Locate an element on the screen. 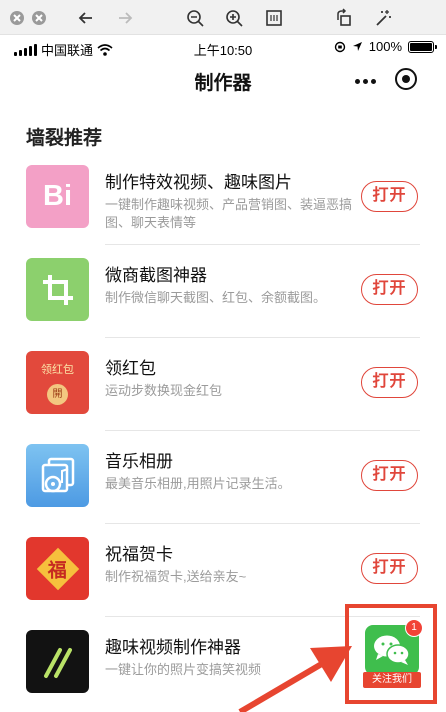 Image resolution: width=446 pixels, height=712 pixels. location-icon is located at coordinates (357, 46).